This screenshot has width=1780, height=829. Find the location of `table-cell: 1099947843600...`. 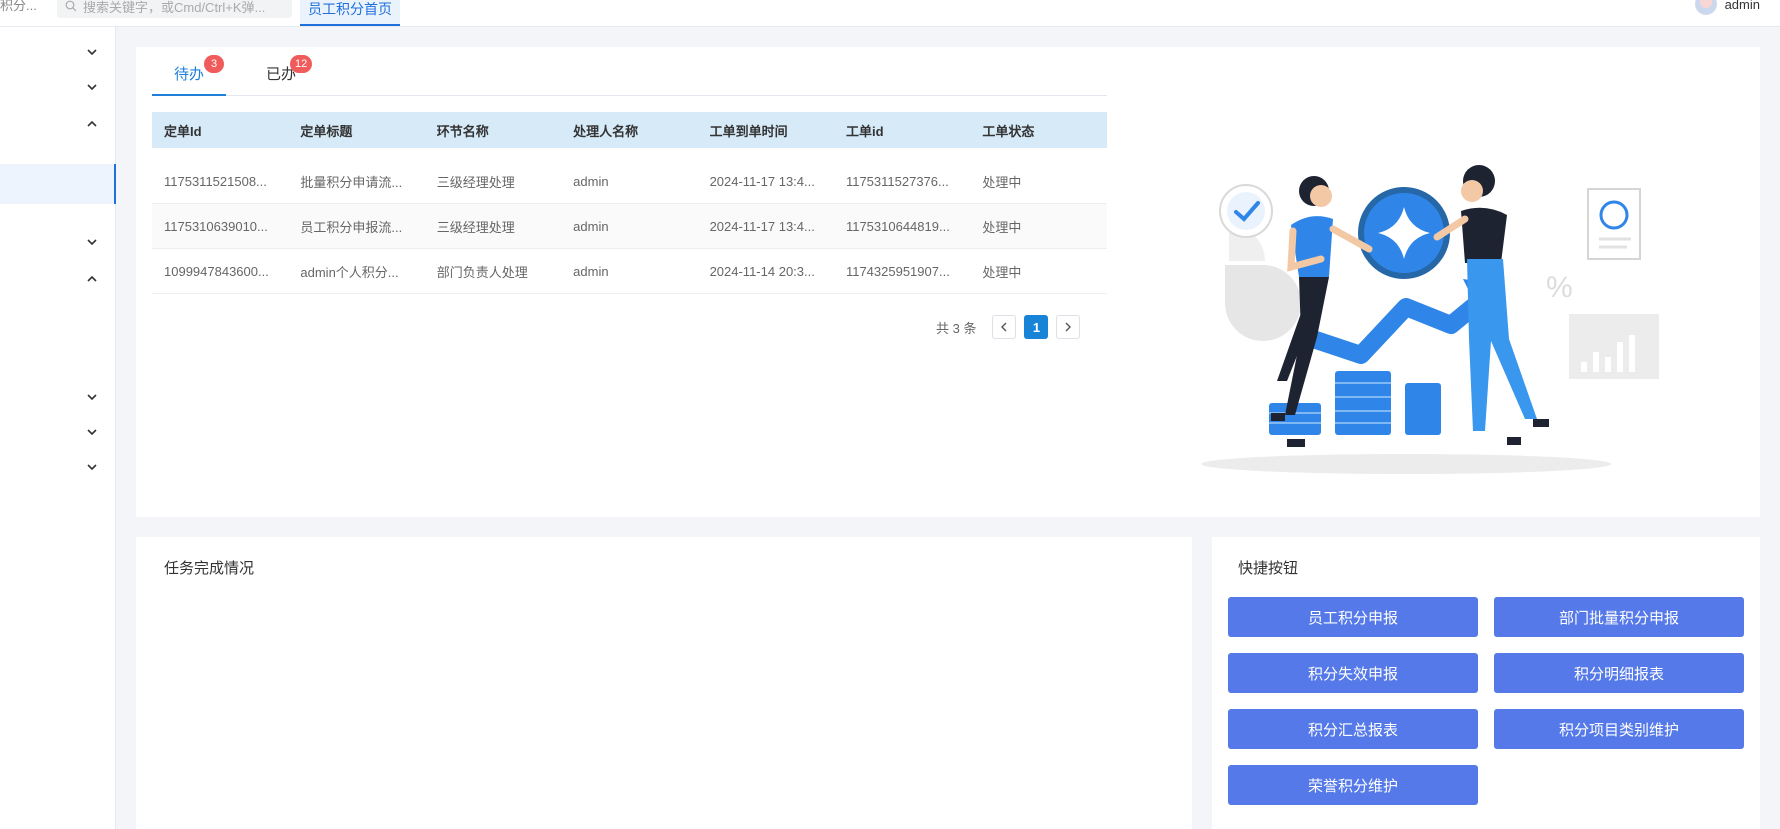

table-cell: 1099947843600... is located at coordinates (216, 271).